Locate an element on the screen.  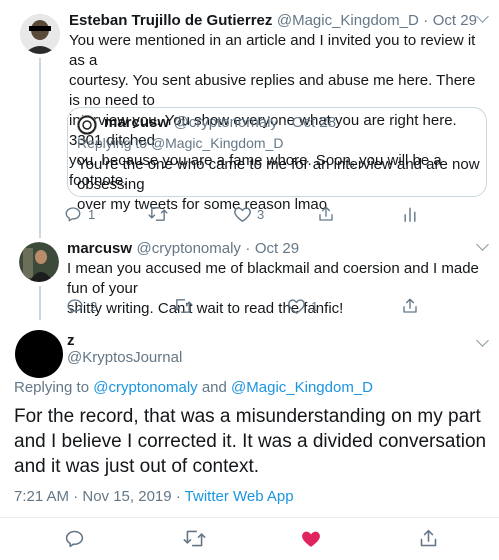
tweet-text-line: and it was just out of context. is located at coordinates (137, 466).